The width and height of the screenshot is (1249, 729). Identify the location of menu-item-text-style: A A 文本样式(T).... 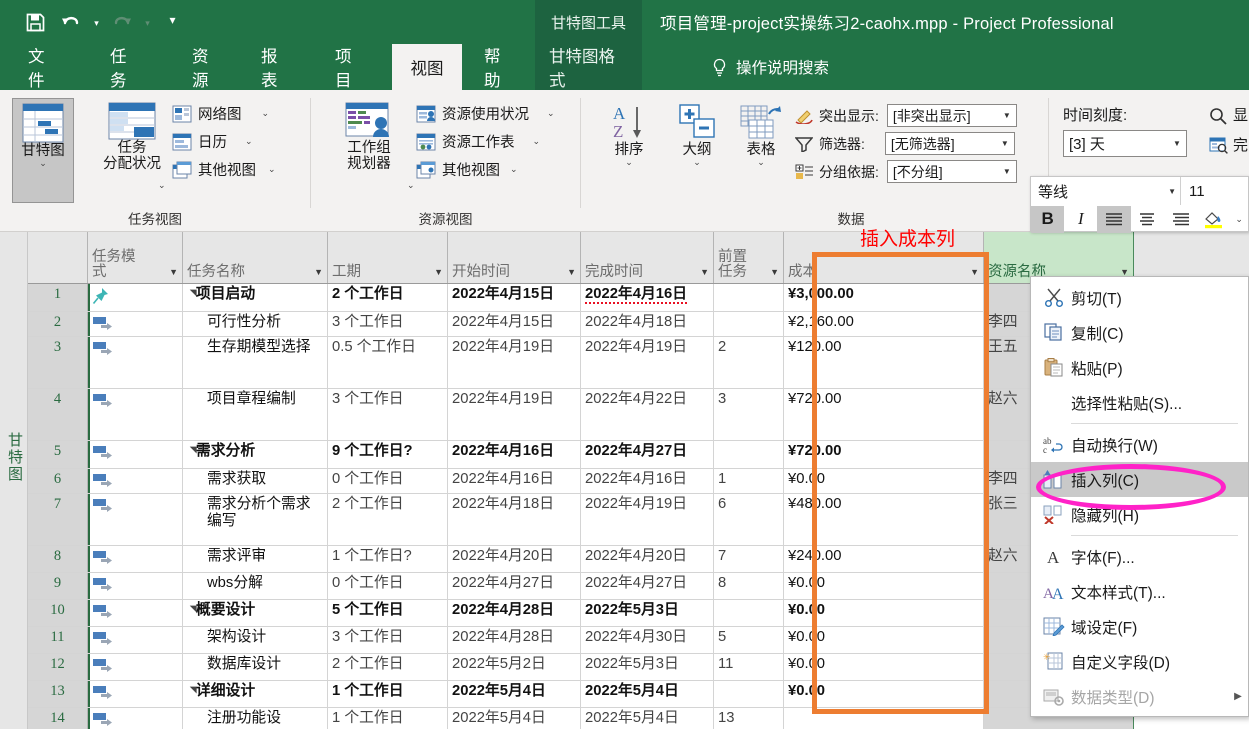
(1139, 591).